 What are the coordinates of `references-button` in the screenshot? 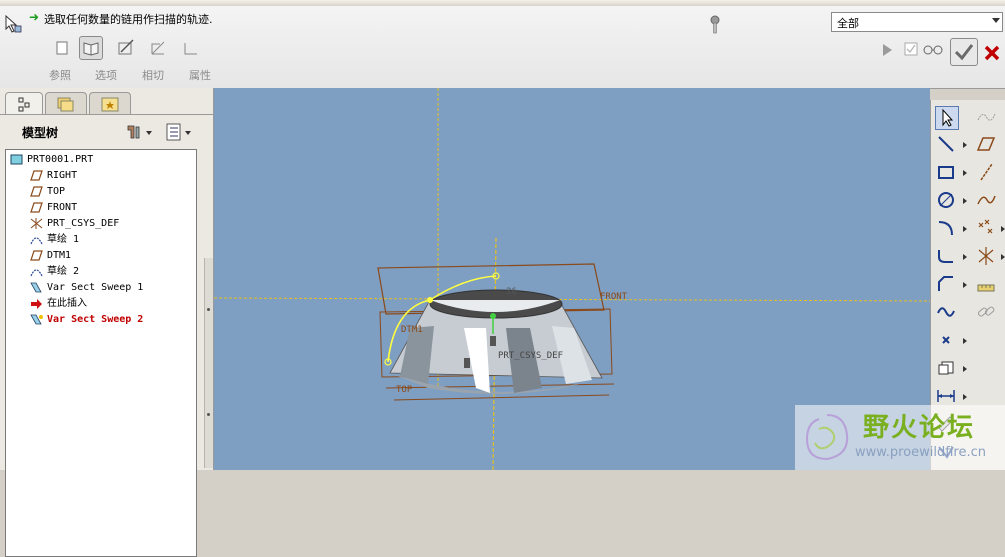 It's located at (62, 48).